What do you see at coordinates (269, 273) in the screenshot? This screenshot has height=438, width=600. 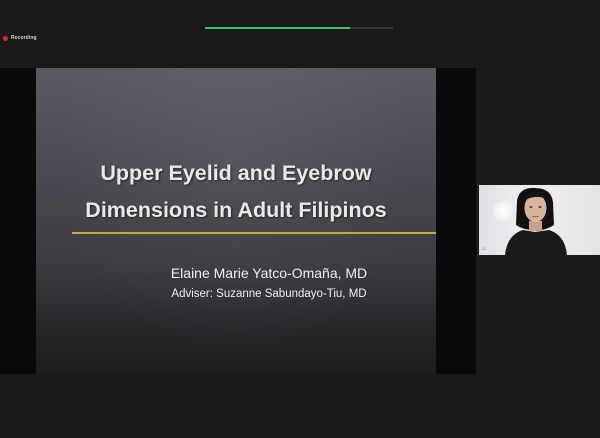 I see `slide-author: Elaine Marie Yatco-Omaña, MD` at bounding box center [269, 273].